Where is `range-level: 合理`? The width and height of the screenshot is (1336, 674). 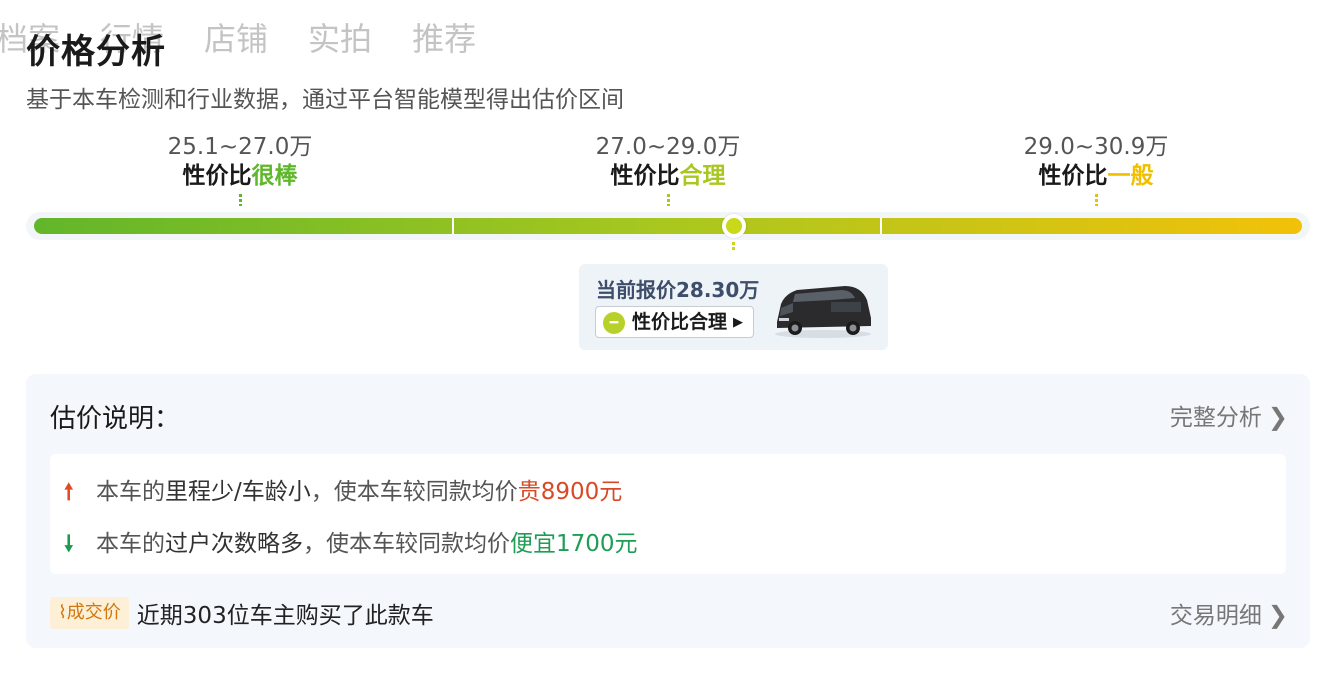
range-level: 合理 is located at coordinates (702, 176).